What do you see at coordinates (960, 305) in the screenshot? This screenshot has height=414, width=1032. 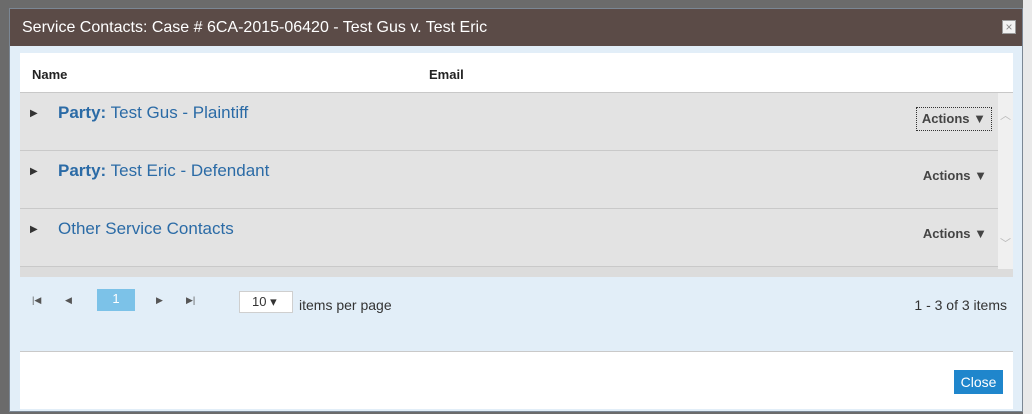 I see `pager-info: 1 - 3 of 3 items` at bounding box center [960, 305].